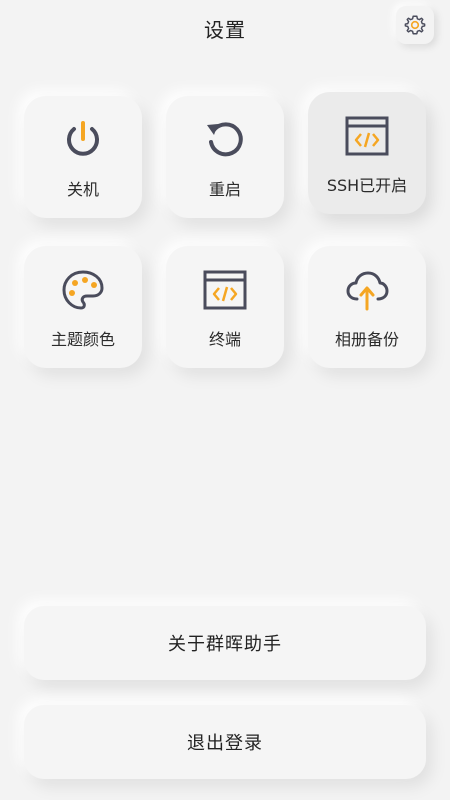 Image resolution: width=450 pixels, height=800 pixels. I want to click on tile-label: 重启, so click(224, 189).